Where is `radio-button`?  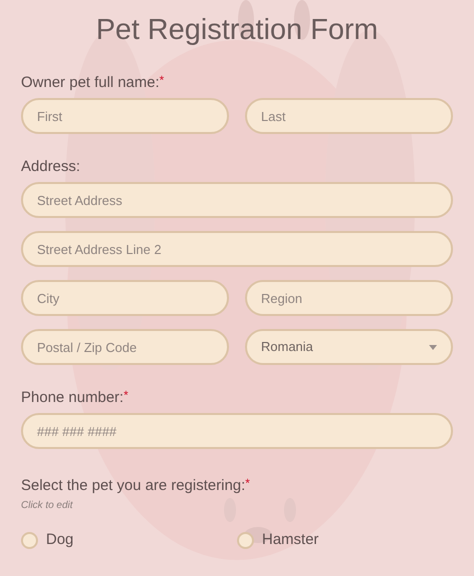
radio-button is located at coordinates (29, 540).